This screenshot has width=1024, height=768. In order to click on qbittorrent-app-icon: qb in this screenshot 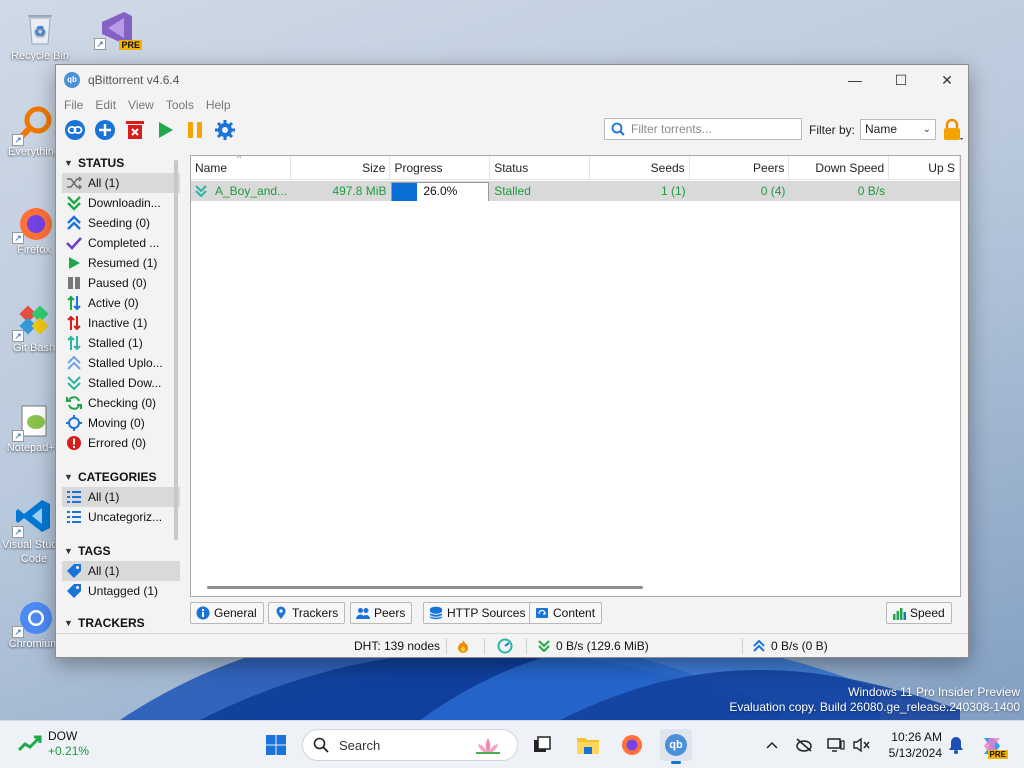, I will do `click(72, 80)`.